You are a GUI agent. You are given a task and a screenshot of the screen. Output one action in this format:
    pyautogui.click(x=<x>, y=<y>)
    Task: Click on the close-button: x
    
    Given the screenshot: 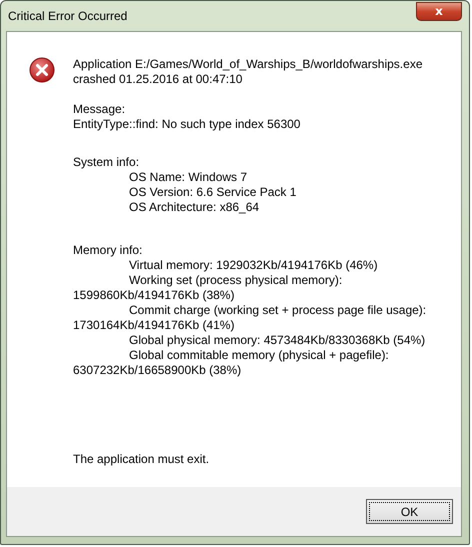 What is the action you would take?
    pyautogui.click(x=439, y=11)
    